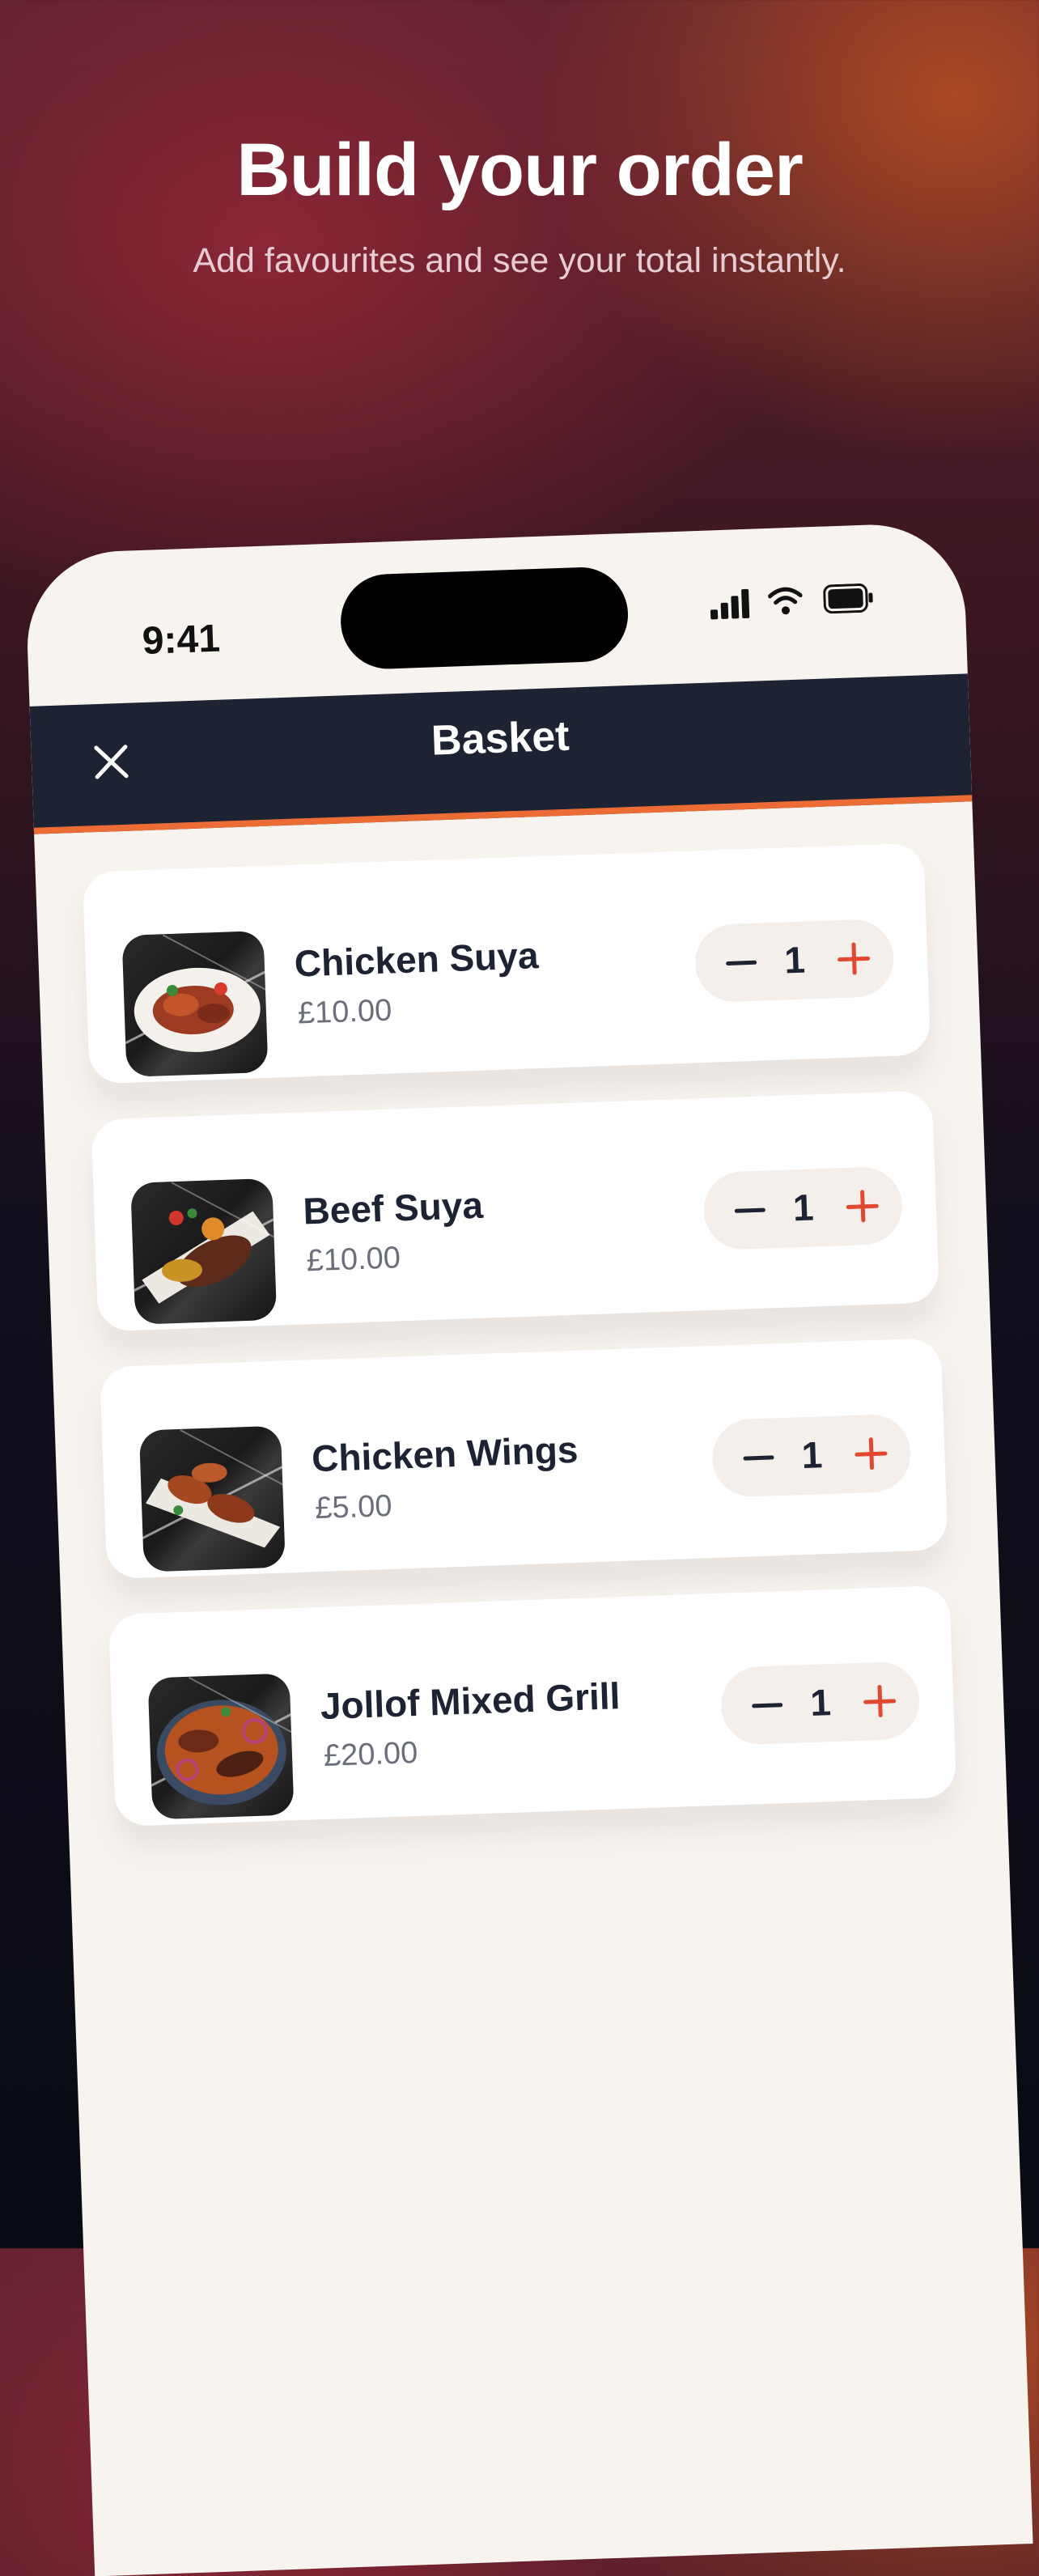 This screenshot has width=1039, height=2576. What do you see at coordinates (520, 170) in the screenshot?
I see `hero-title: Build your order` at bounding box center [520, 170].